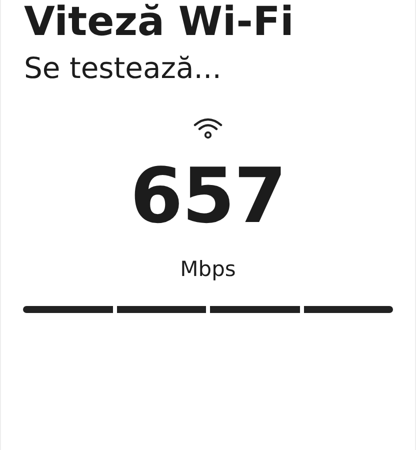 The height and width of the screenshot is (450, 416). I want to click on speed-value: 657, so click(208, 196).